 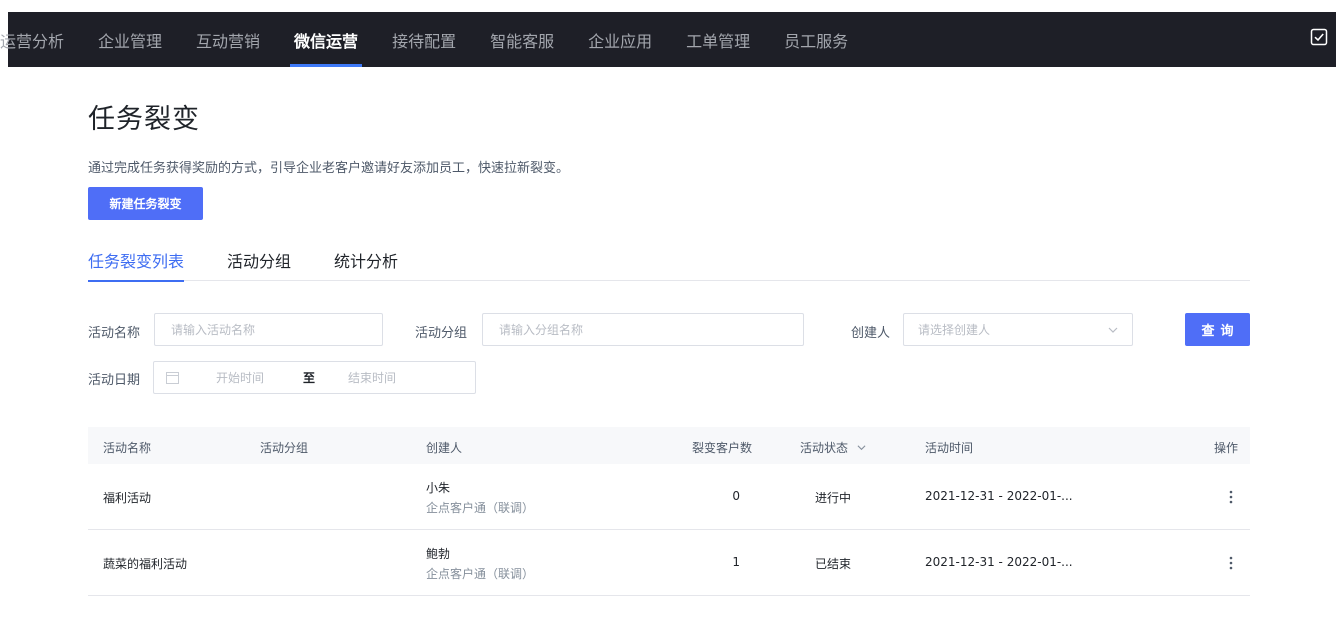 I want to click on activity-name-input, so click(x=268, y=329).